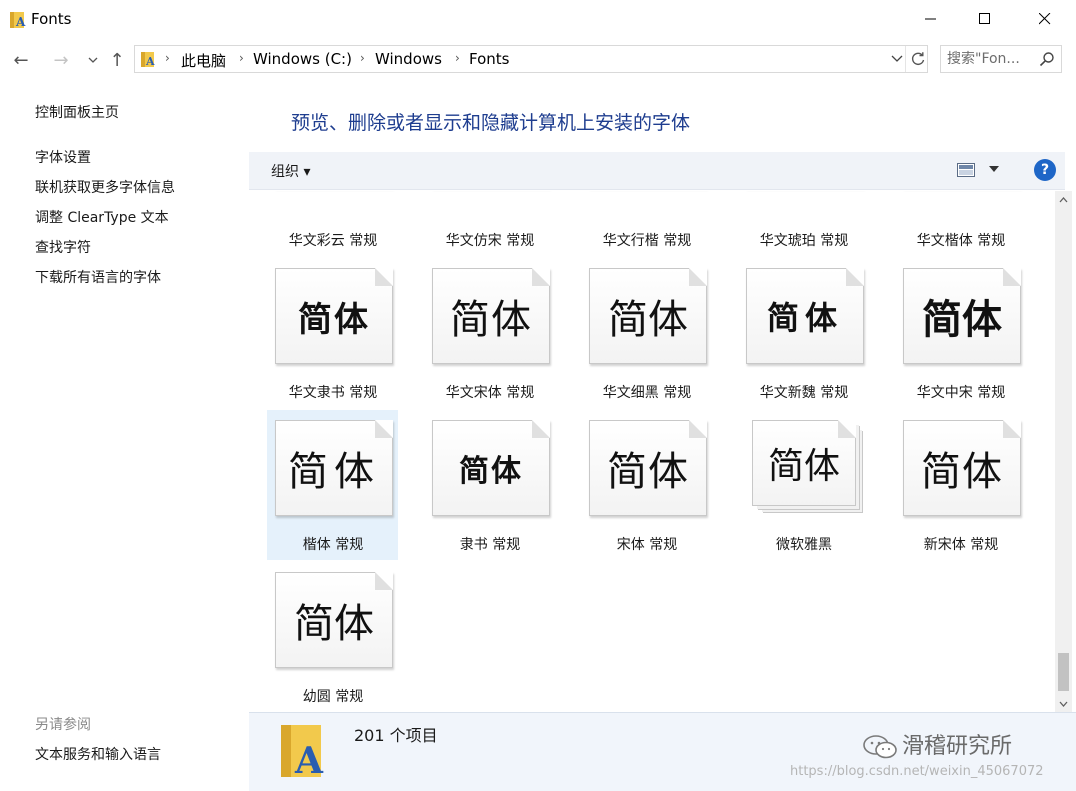 The image size is (1076, 791). I want to click on get-more-fonts-online-link: 联机获取更多字体信息, so click(105, 187).